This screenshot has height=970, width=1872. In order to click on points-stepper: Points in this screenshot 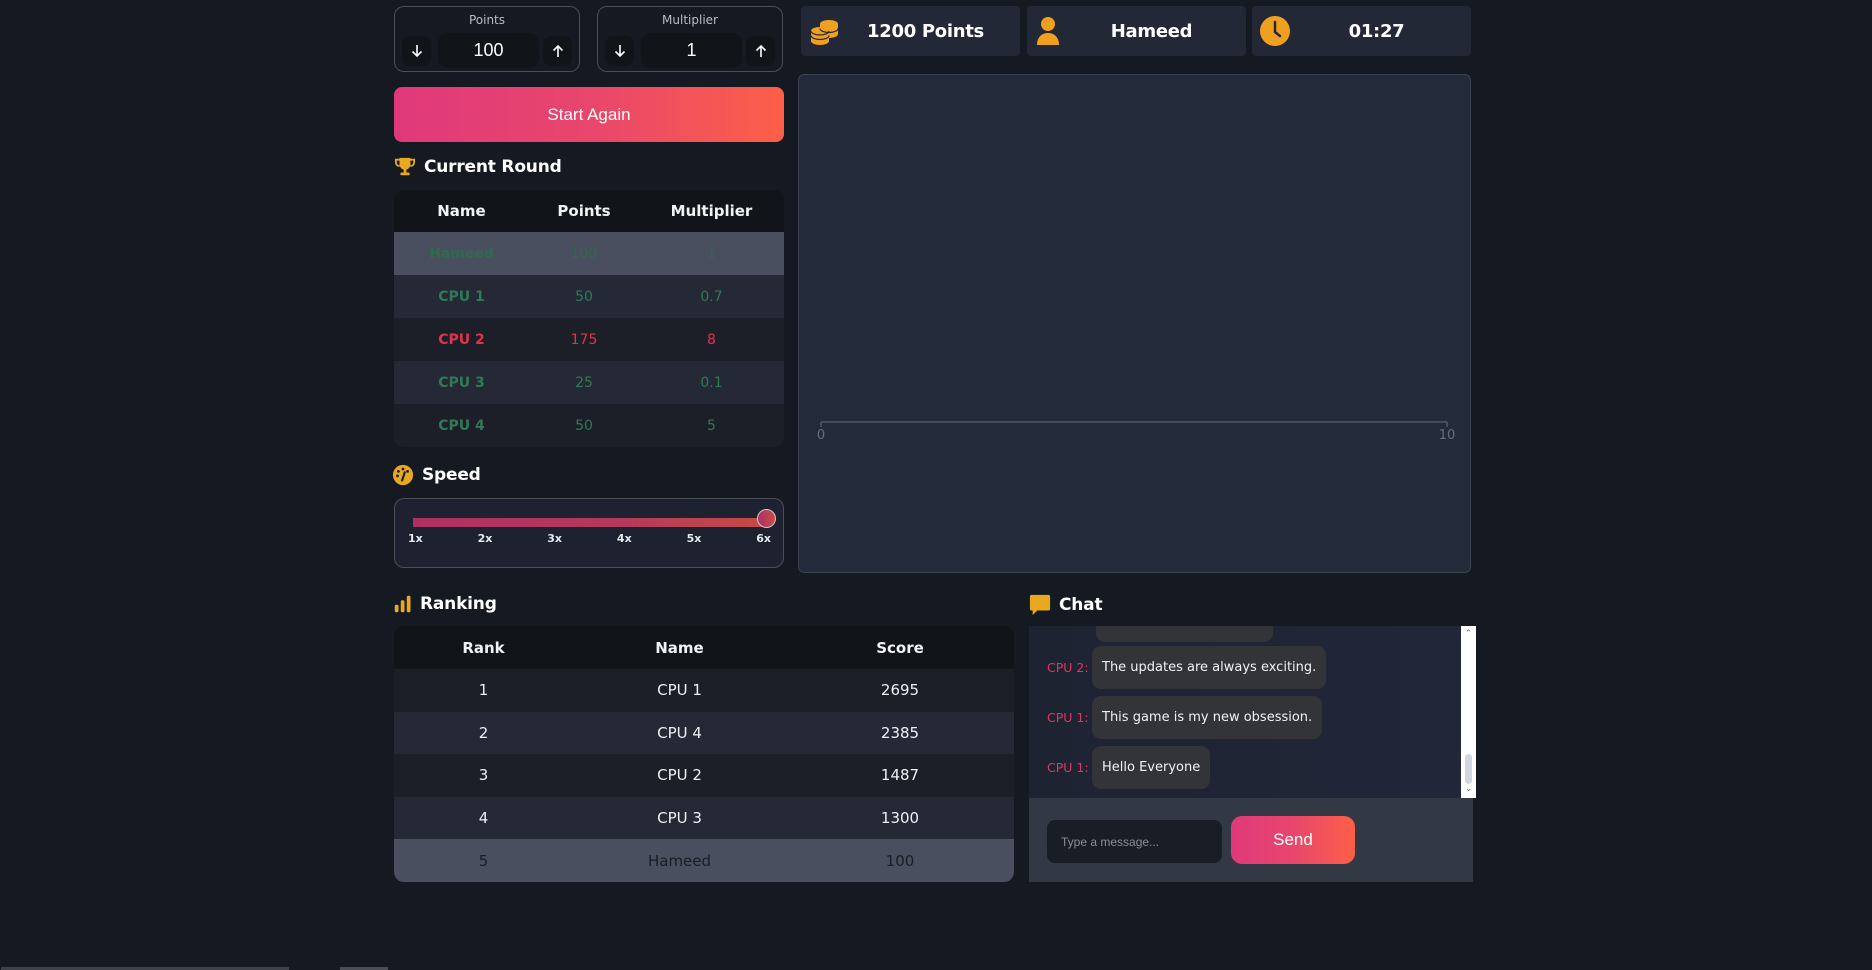, I will do `click(487, 39)`.